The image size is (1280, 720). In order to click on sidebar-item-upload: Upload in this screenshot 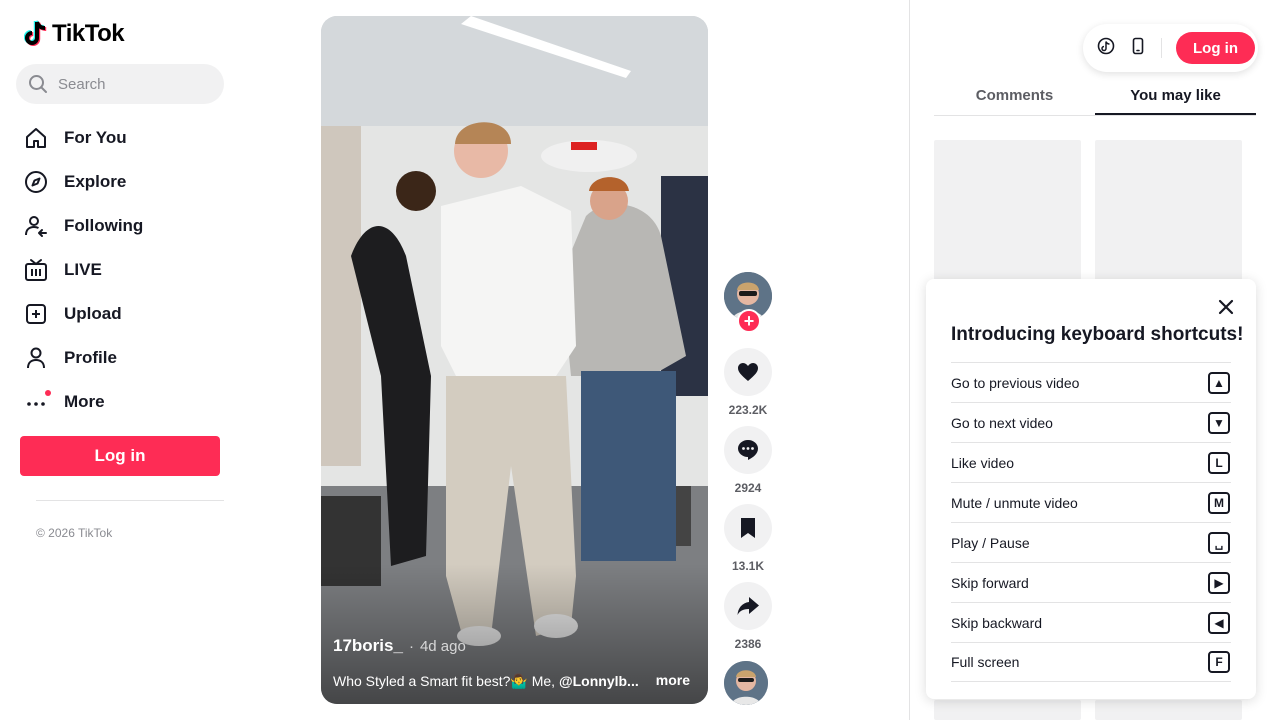, I will do `click(83, 314)`.